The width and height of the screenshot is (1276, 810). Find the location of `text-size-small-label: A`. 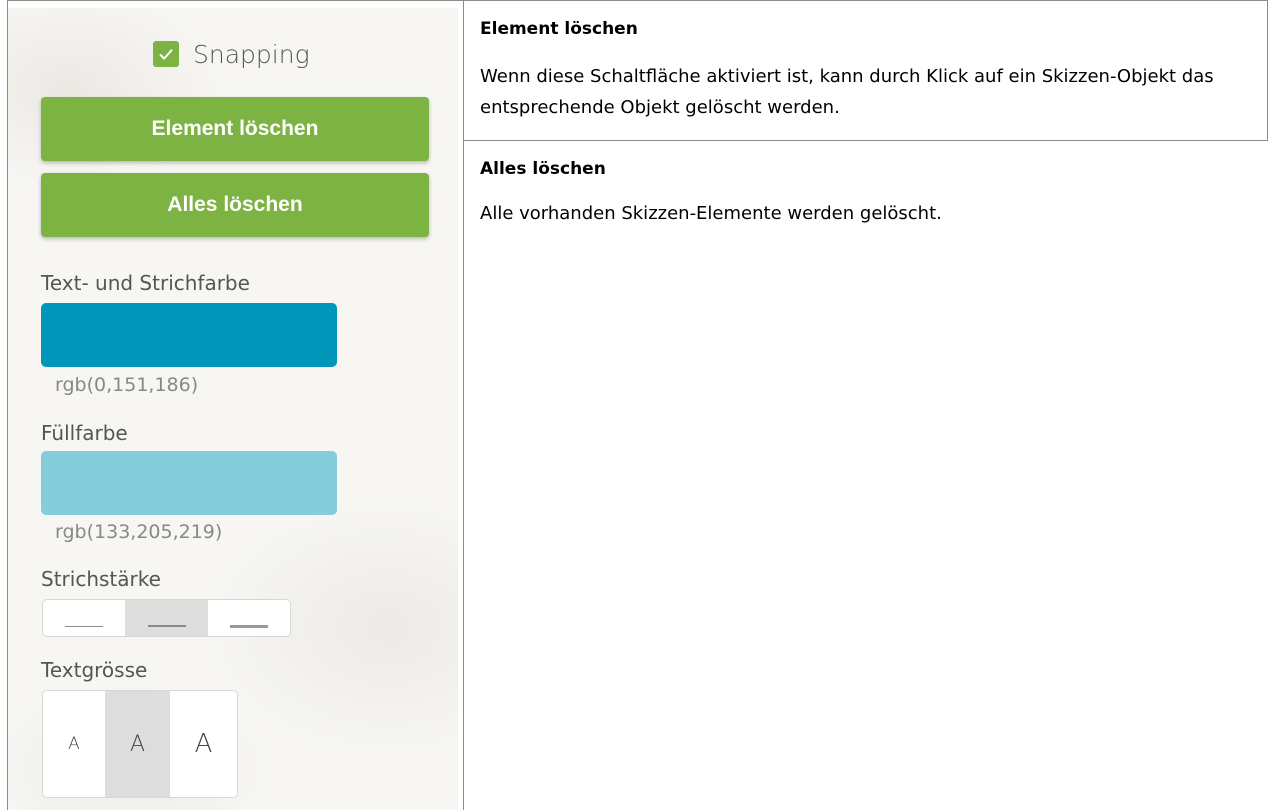

text-size-small-label: A is located at coordinates (74, 744).